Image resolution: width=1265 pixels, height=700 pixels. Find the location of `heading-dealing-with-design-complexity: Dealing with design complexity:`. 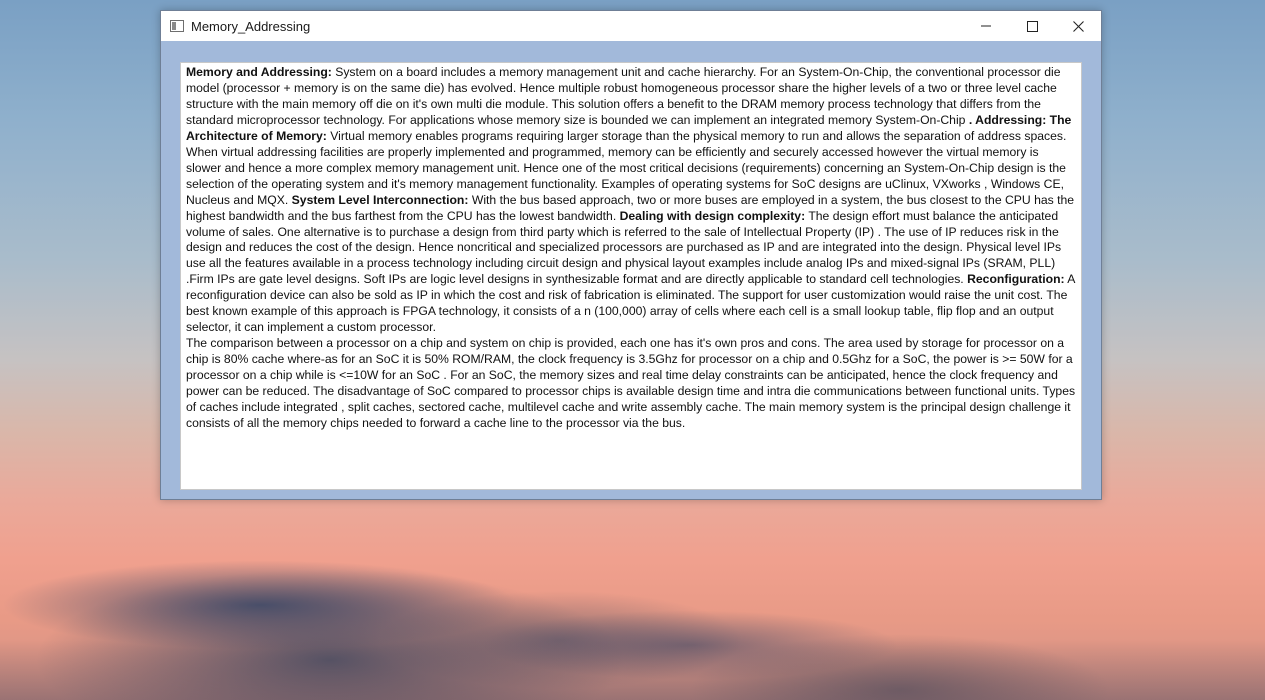

heading-dealing-with-design-complexity: Dealing with design complexity: is located at coordinates (712, 215).